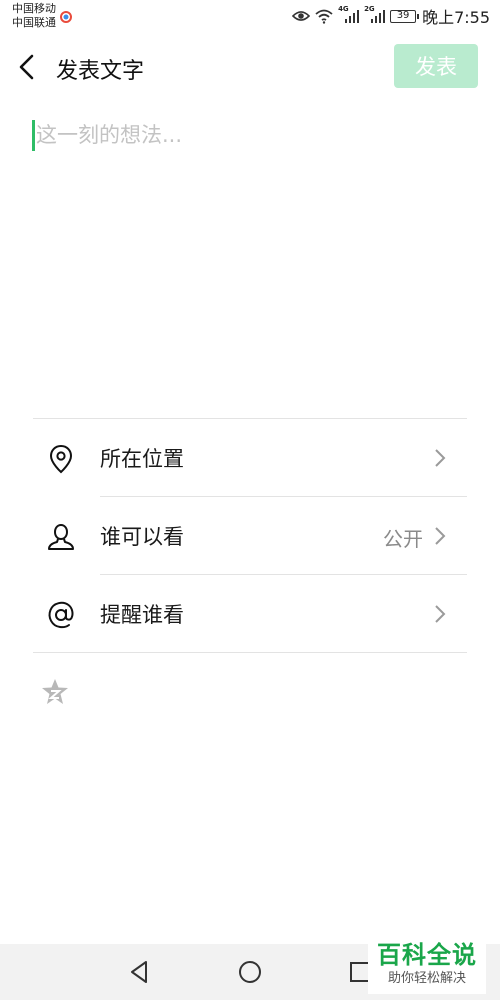  What do you see at coordinates (61, 536) in the screenshot?
I see `person-icon` at bounding box center [61, 536].